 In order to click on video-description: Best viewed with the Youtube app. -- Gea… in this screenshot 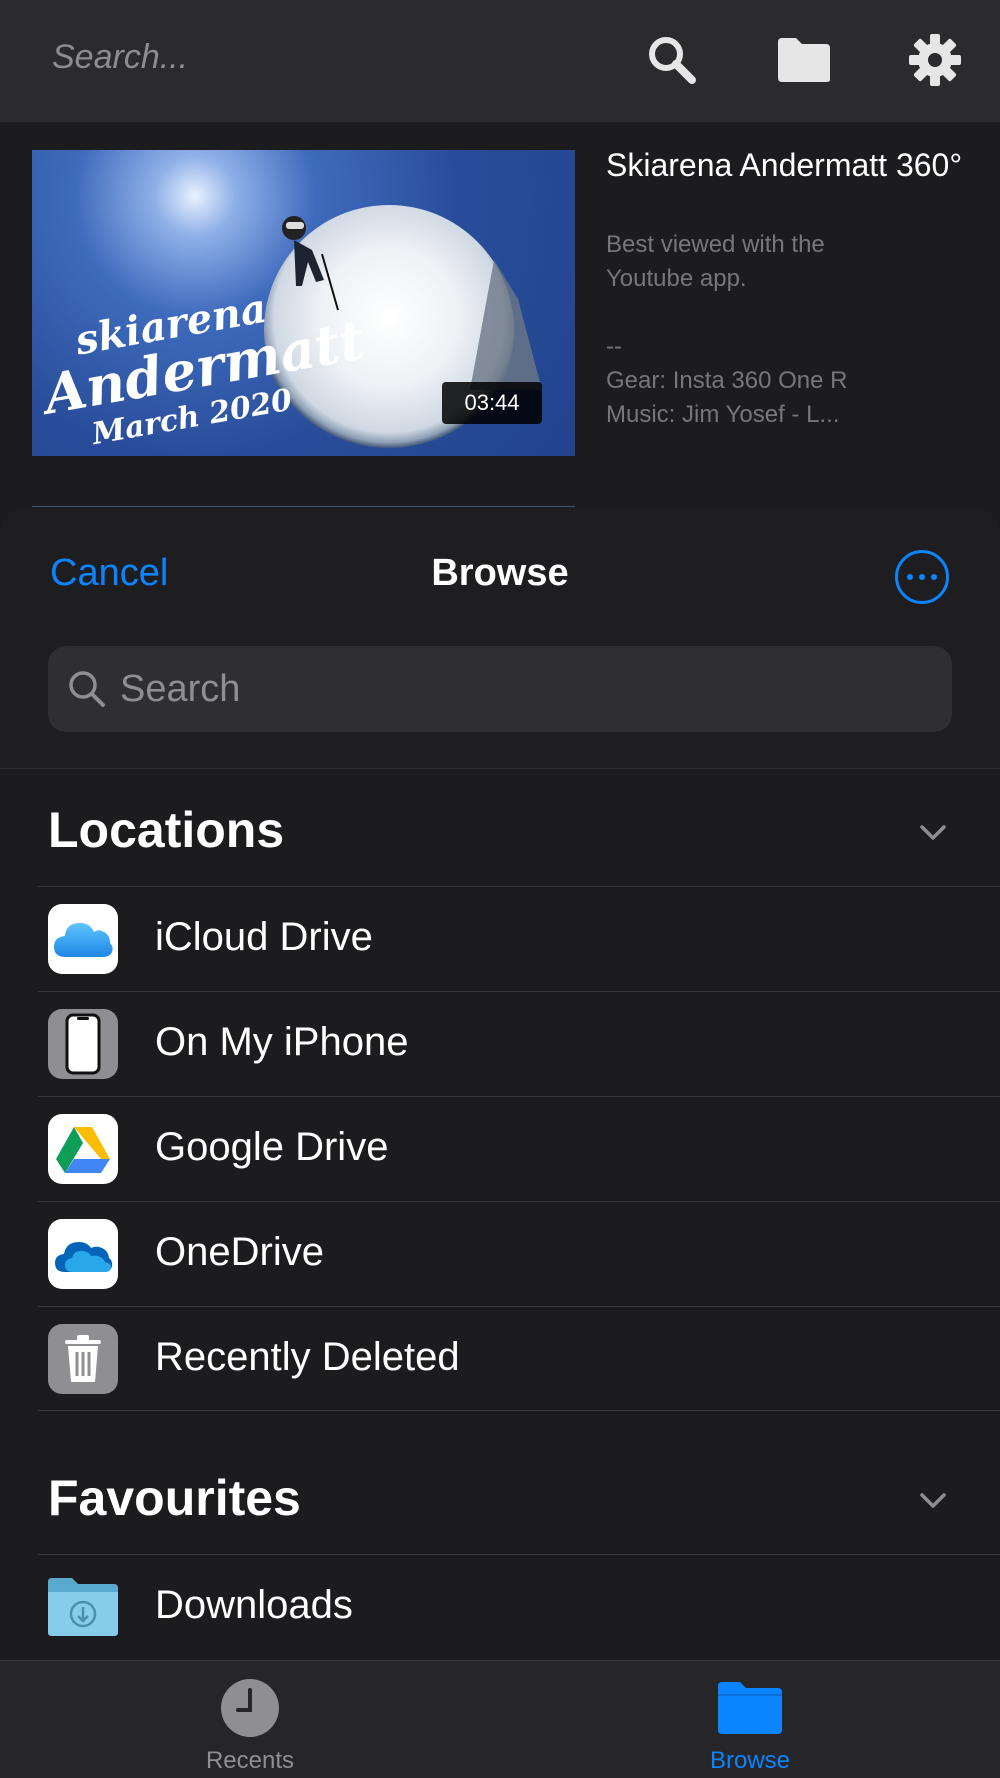, I will do `click(727, 329)`.